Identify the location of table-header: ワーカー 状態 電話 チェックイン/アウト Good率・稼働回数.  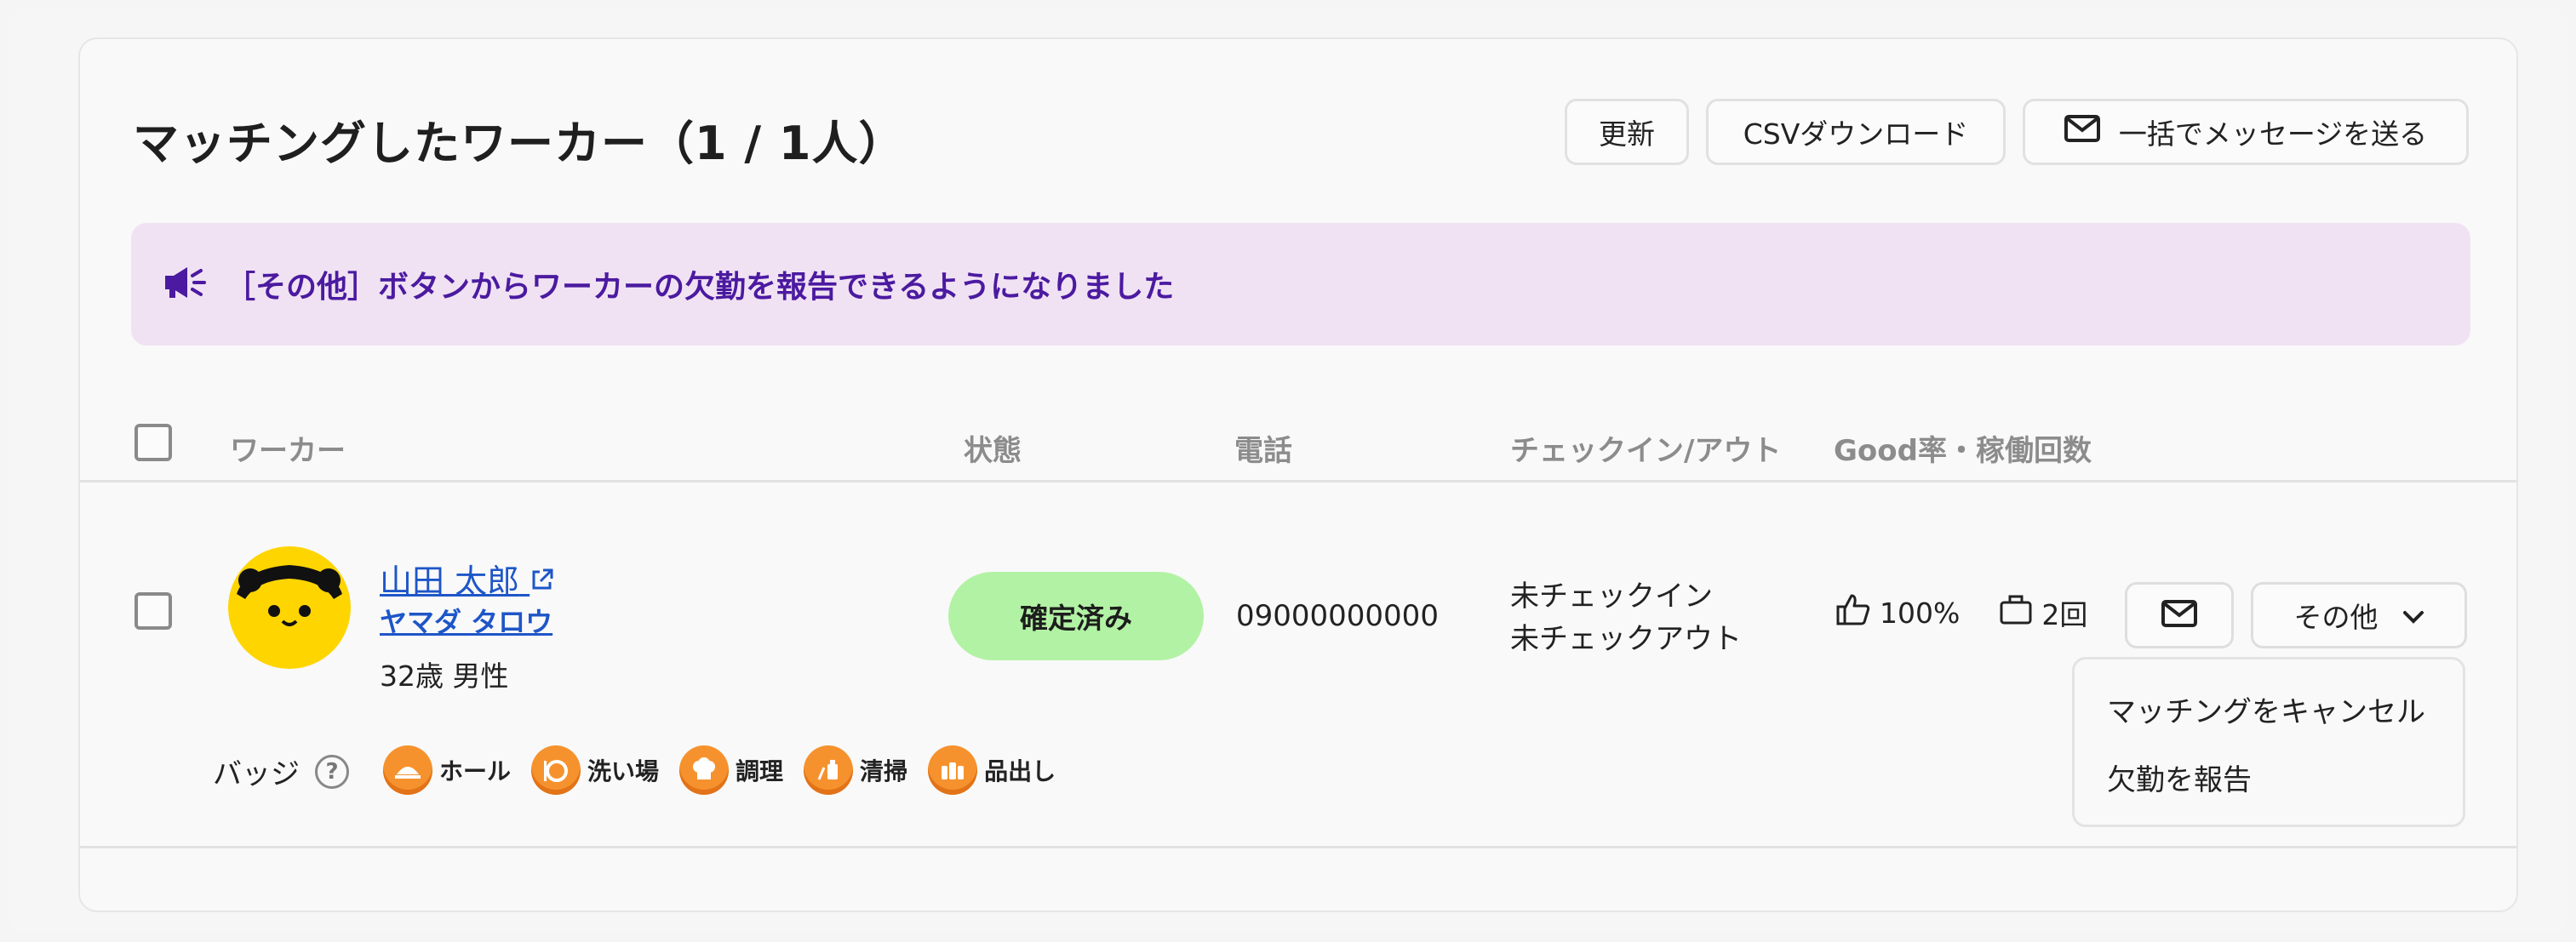
(1298, 443).